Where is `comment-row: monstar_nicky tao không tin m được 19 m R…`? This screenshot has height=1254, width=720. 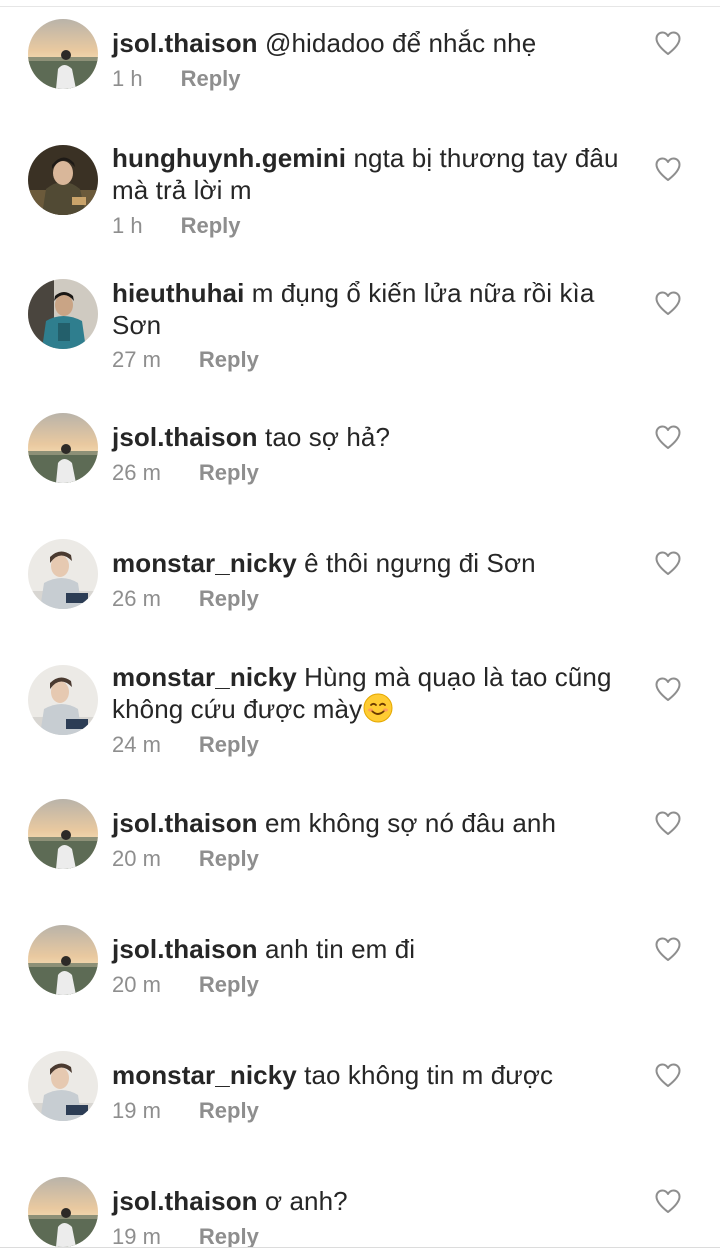
comment-row: monstar_nicky tao không tin m được 19 m R… is located at coordinates (360, 1092).